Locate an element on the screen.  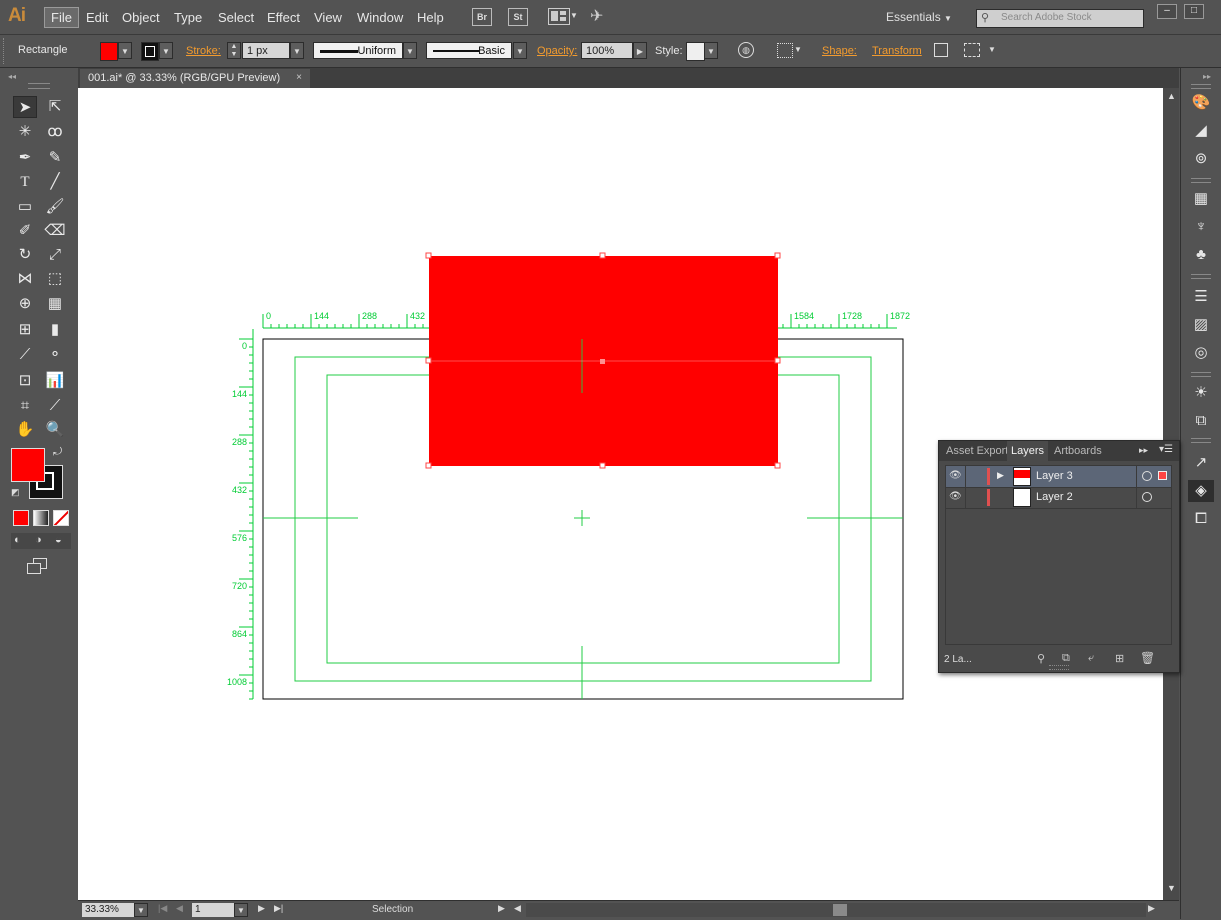
opacity-slider-button: ▶ is located at coordinates (640, 50).